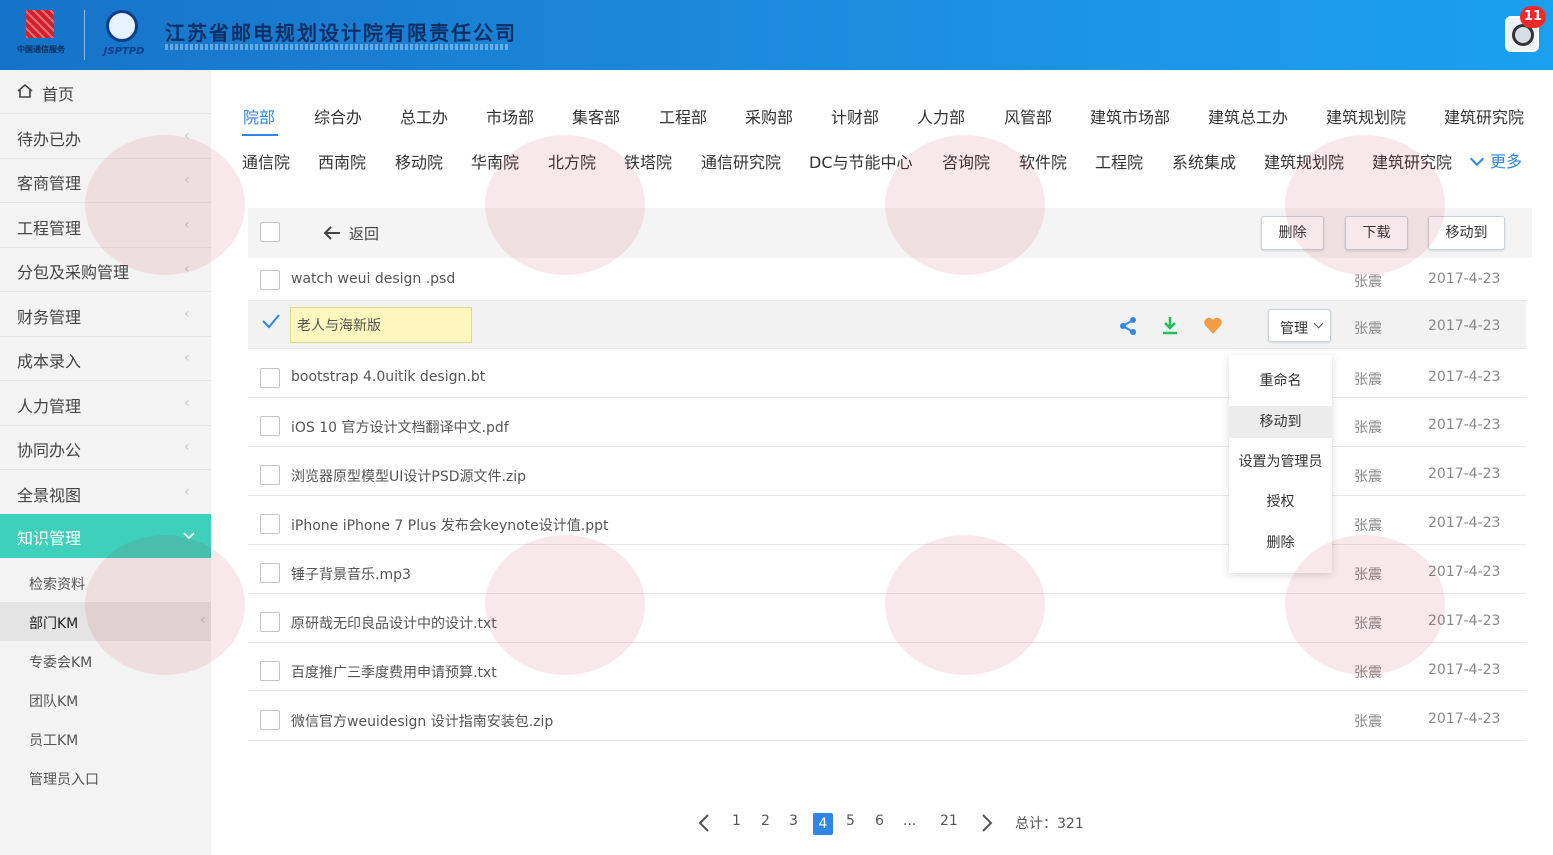 The width and height of the screenshot is (1553, 855). What do you see at coordinates (510, 116) in the screenshot?
I see `tab-dept: 市场部` at bounding box center [510, 116].